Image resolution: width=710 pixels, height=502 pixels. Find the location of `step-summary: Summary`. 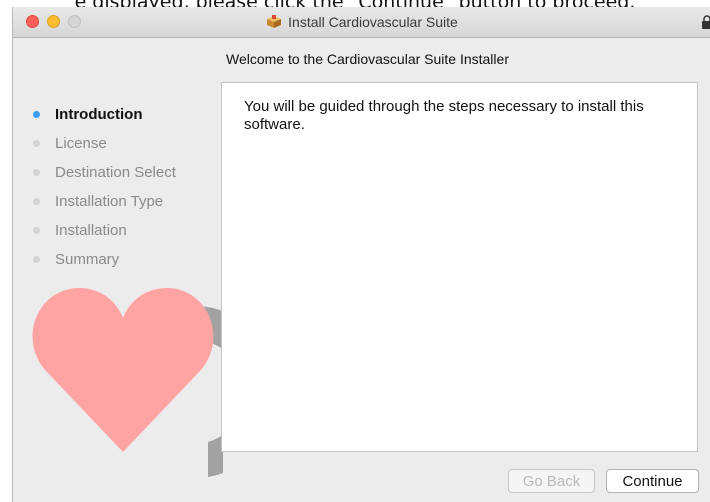

step-summary: Summary is located at coordinates (104, 259).